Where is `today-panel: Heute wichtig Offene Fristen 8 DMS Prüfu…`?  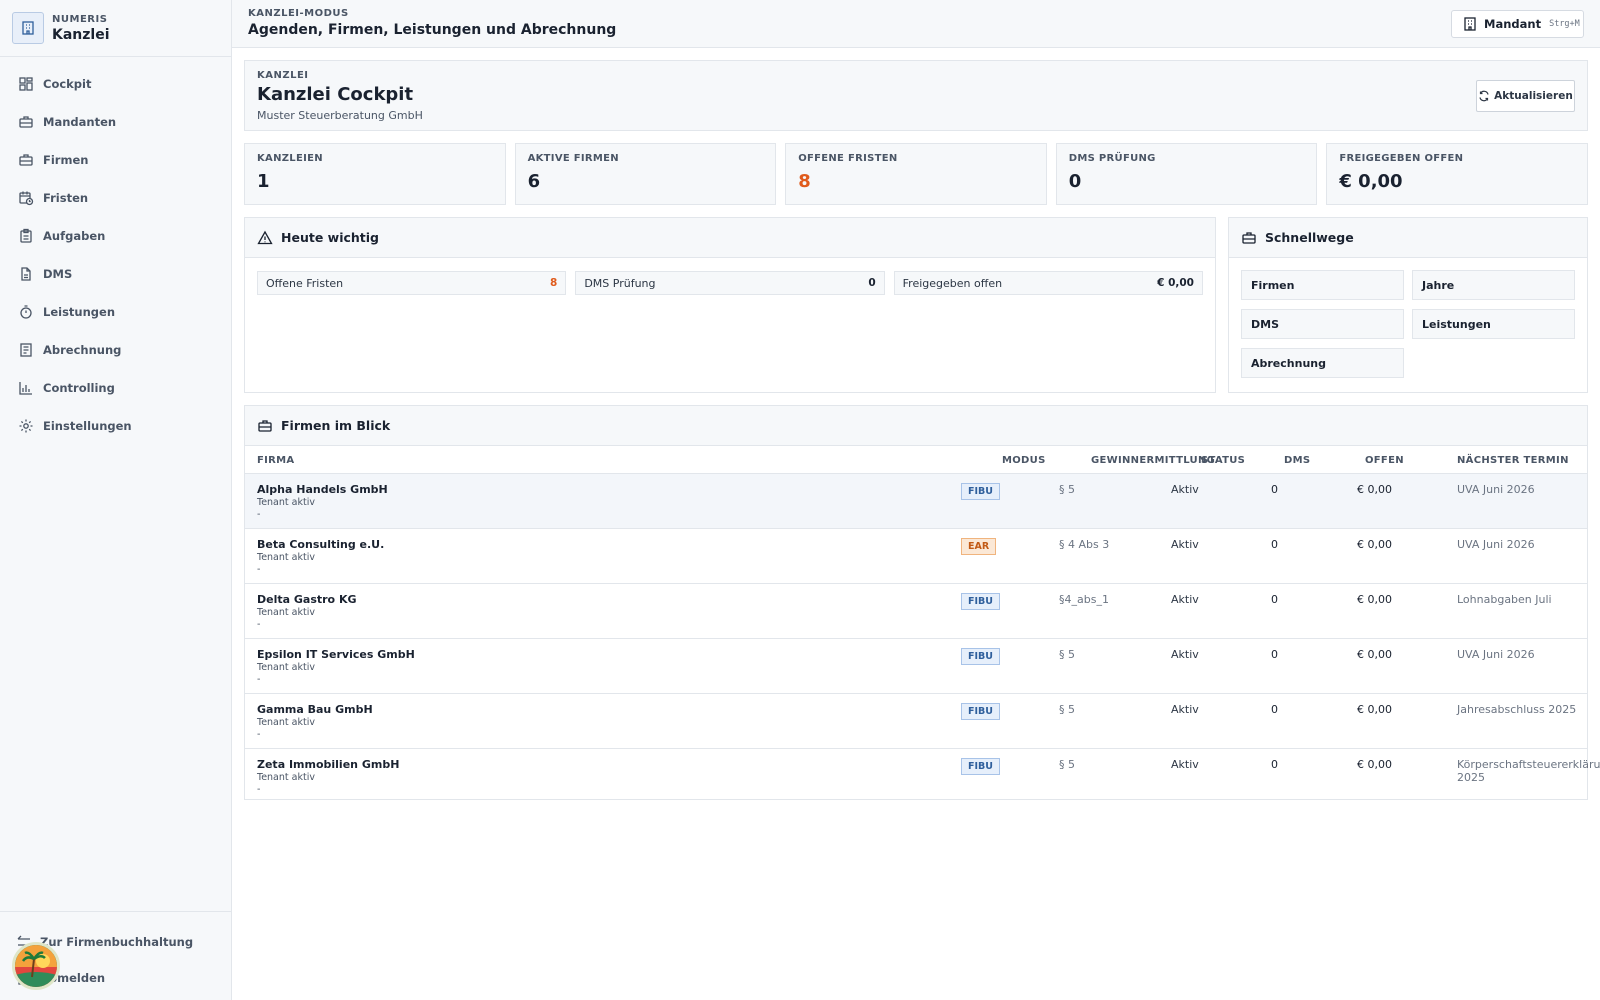 today-panel: Heute wichtig Offene Fristen 8 DMS Prüfu… is located at coordinates (730, 305).